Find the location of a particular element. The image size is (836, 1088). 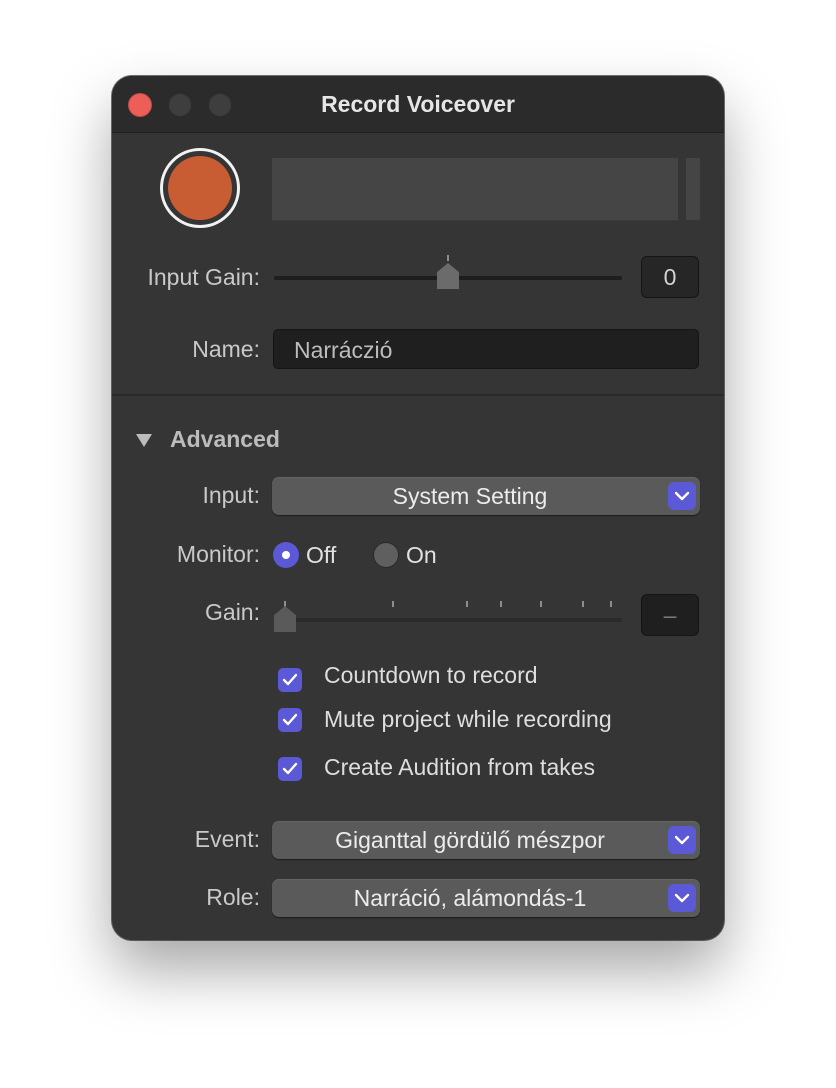

record-button is located at coordinates (200, 188).